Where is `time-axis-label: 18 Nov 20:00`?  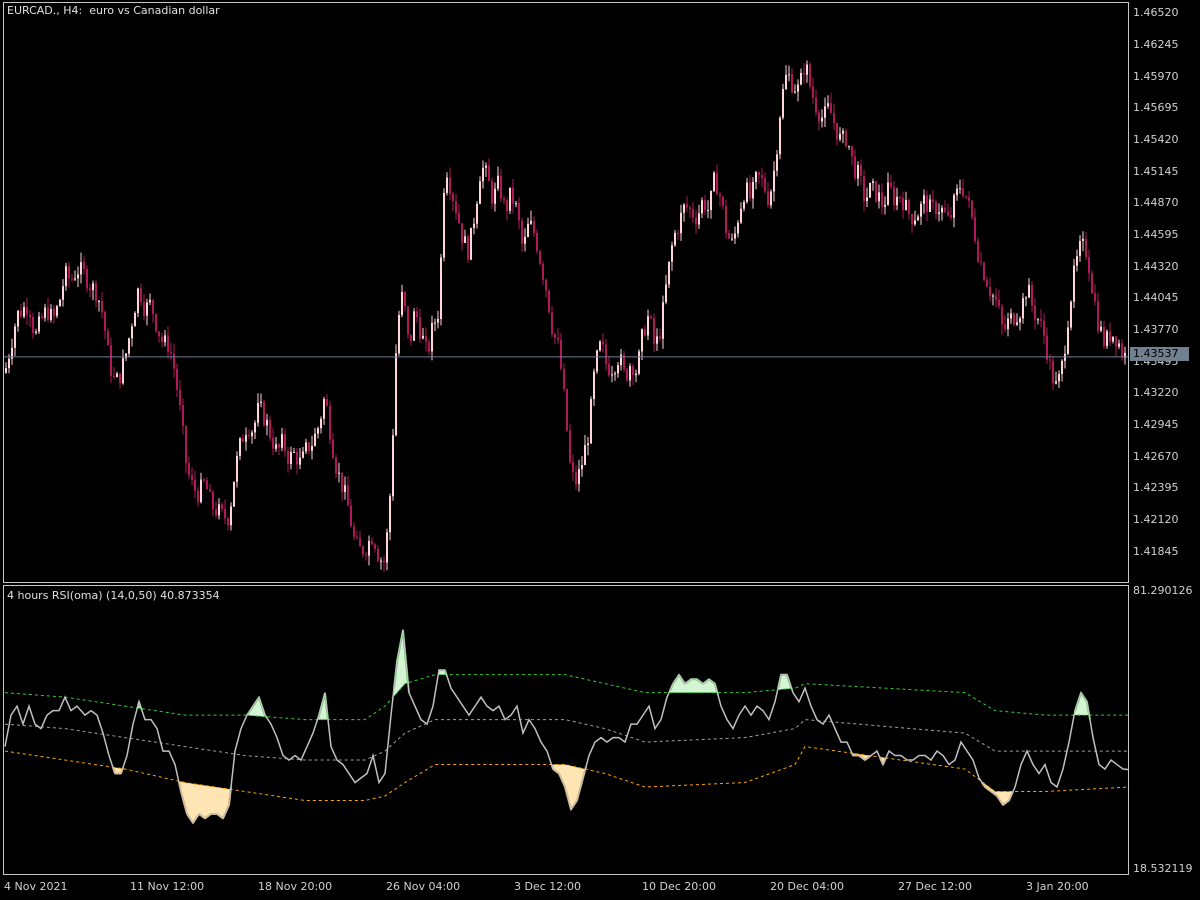 time-axis-label: 18 Nov 20:00 is located at coordinates (295, 886).